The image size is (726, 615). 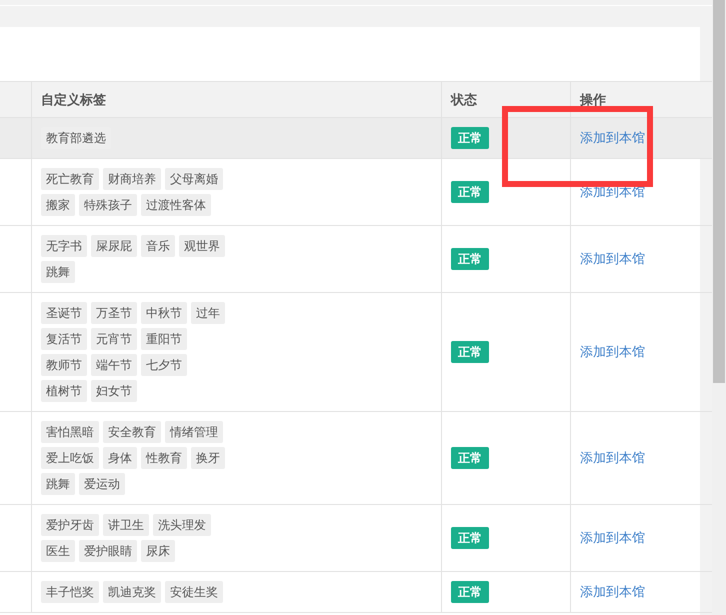 What do you see at coordinates (158, 246) in the screenshot?
I see `tag: 音乐` at bounding box center [158, 246].